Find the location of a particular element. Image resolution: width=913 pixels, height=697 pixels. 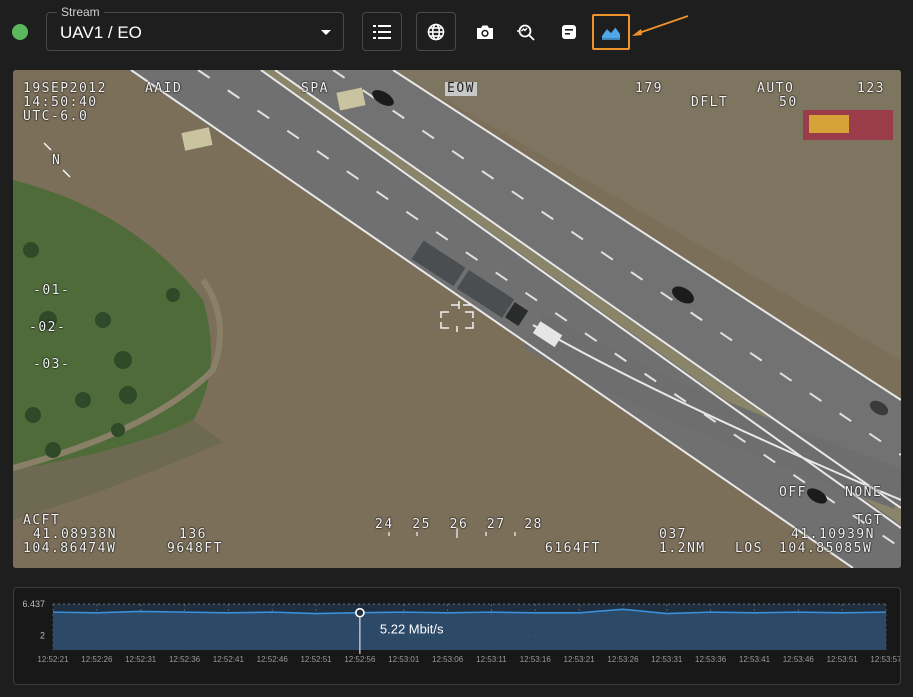

snapshot-button is located at coordinates (485, 31).